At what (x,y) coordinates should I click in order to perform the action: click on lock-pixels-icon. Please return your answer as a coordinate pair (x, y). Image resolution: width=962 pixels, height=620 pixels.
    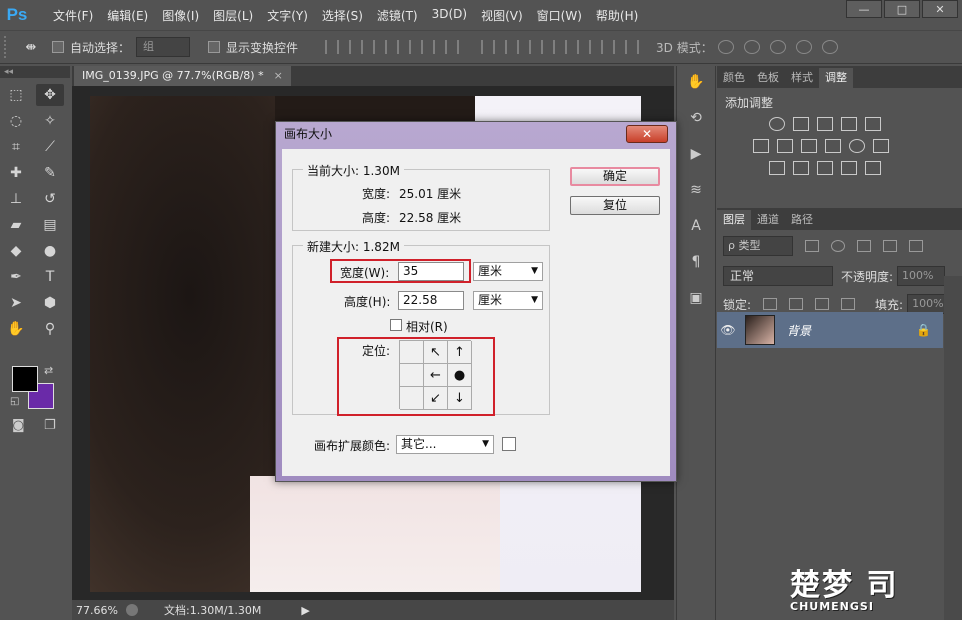
    Looking at the image, I should click on (796, 304).